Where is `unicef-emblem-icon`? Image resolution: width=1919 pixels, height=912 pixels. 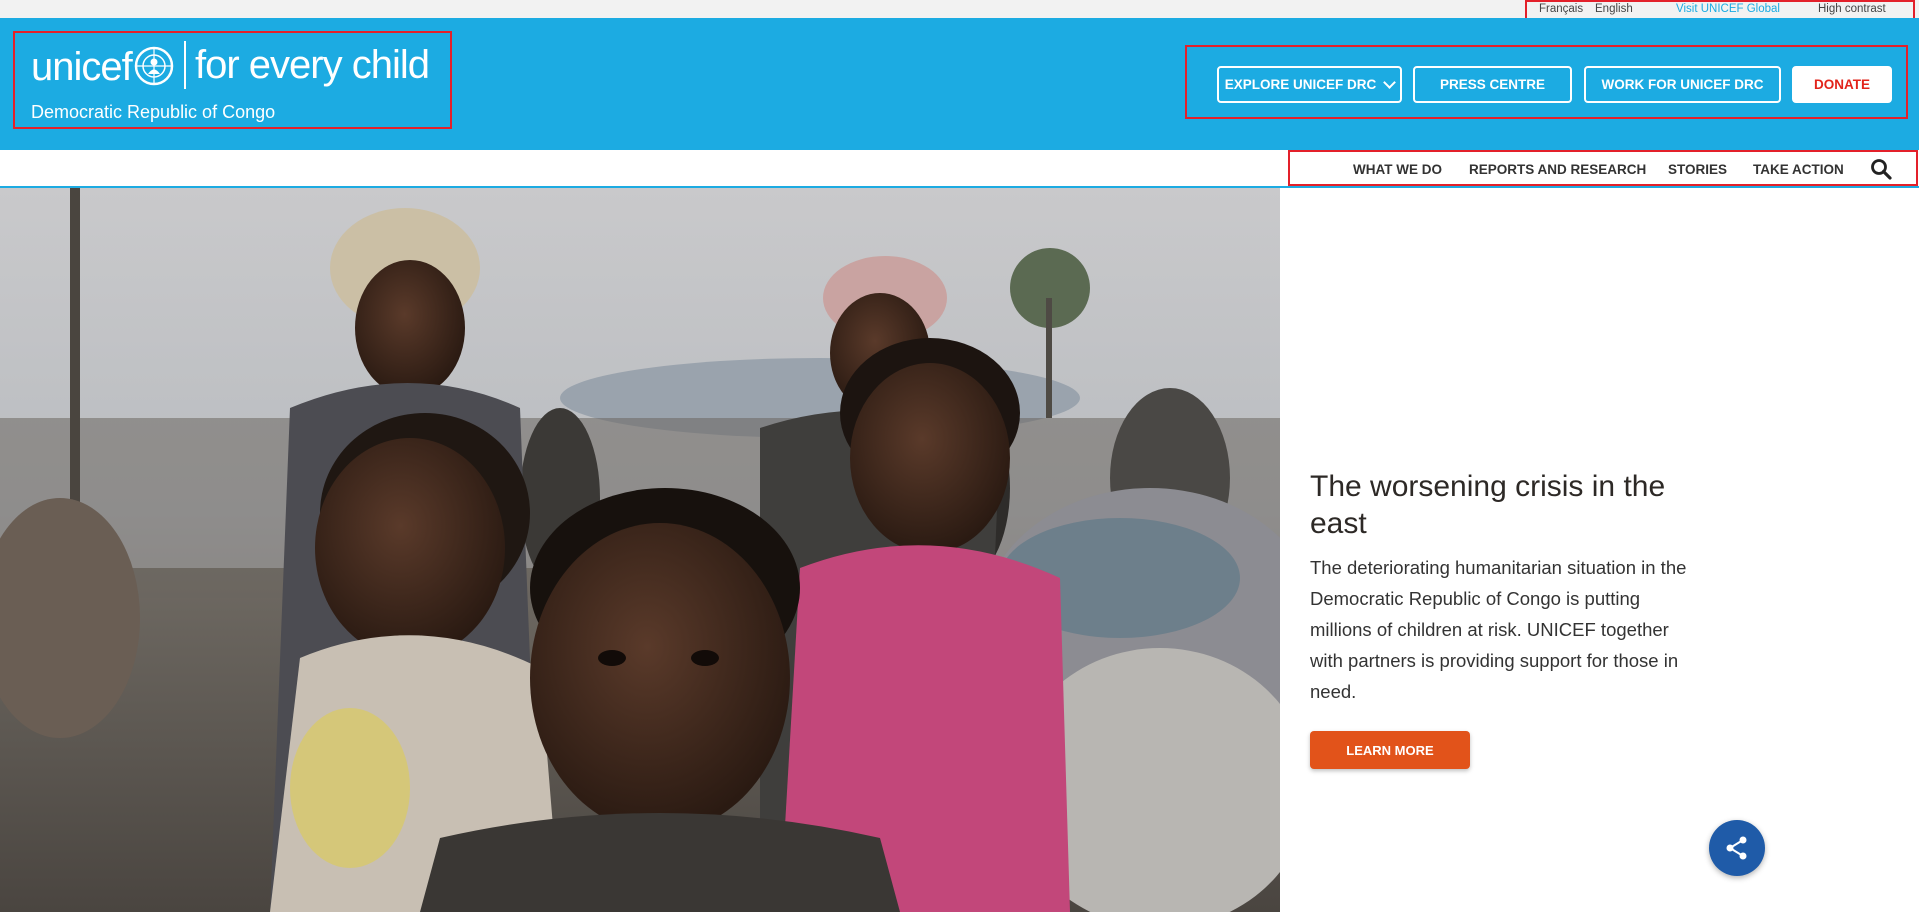 unicef-emblem-icon is located at coordinates (154, 66).